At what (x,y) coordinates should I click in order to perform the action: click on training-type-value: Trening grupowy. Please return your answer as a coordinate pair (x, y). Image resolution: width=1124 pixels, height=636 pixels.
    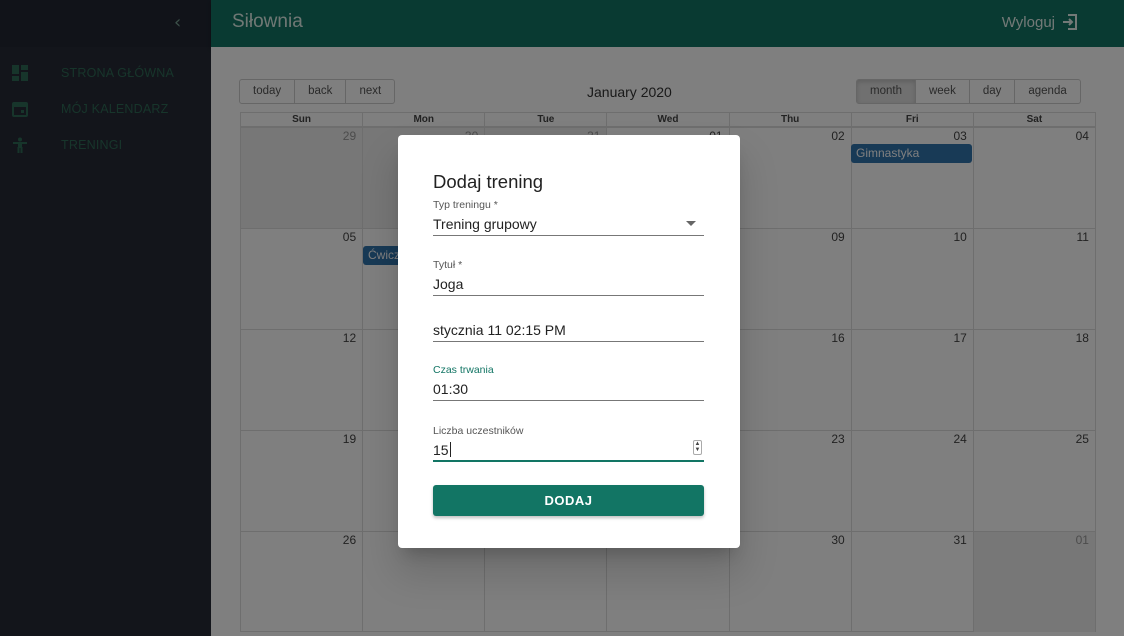
    Looking at the image, I should click on (568, 224).